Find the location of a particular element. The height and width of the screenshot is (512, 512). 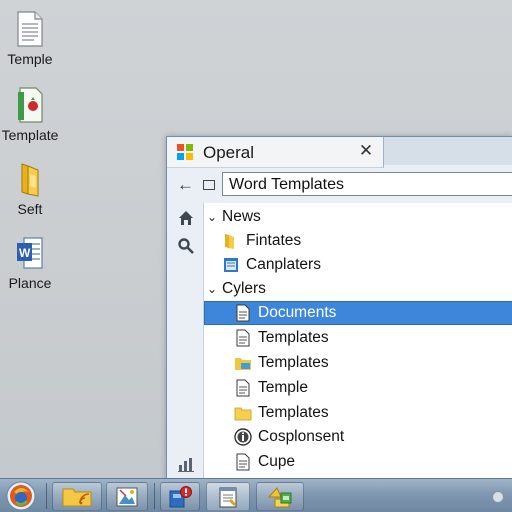

desktop-icon-temple: Temple is located at coordinates (30, 38).